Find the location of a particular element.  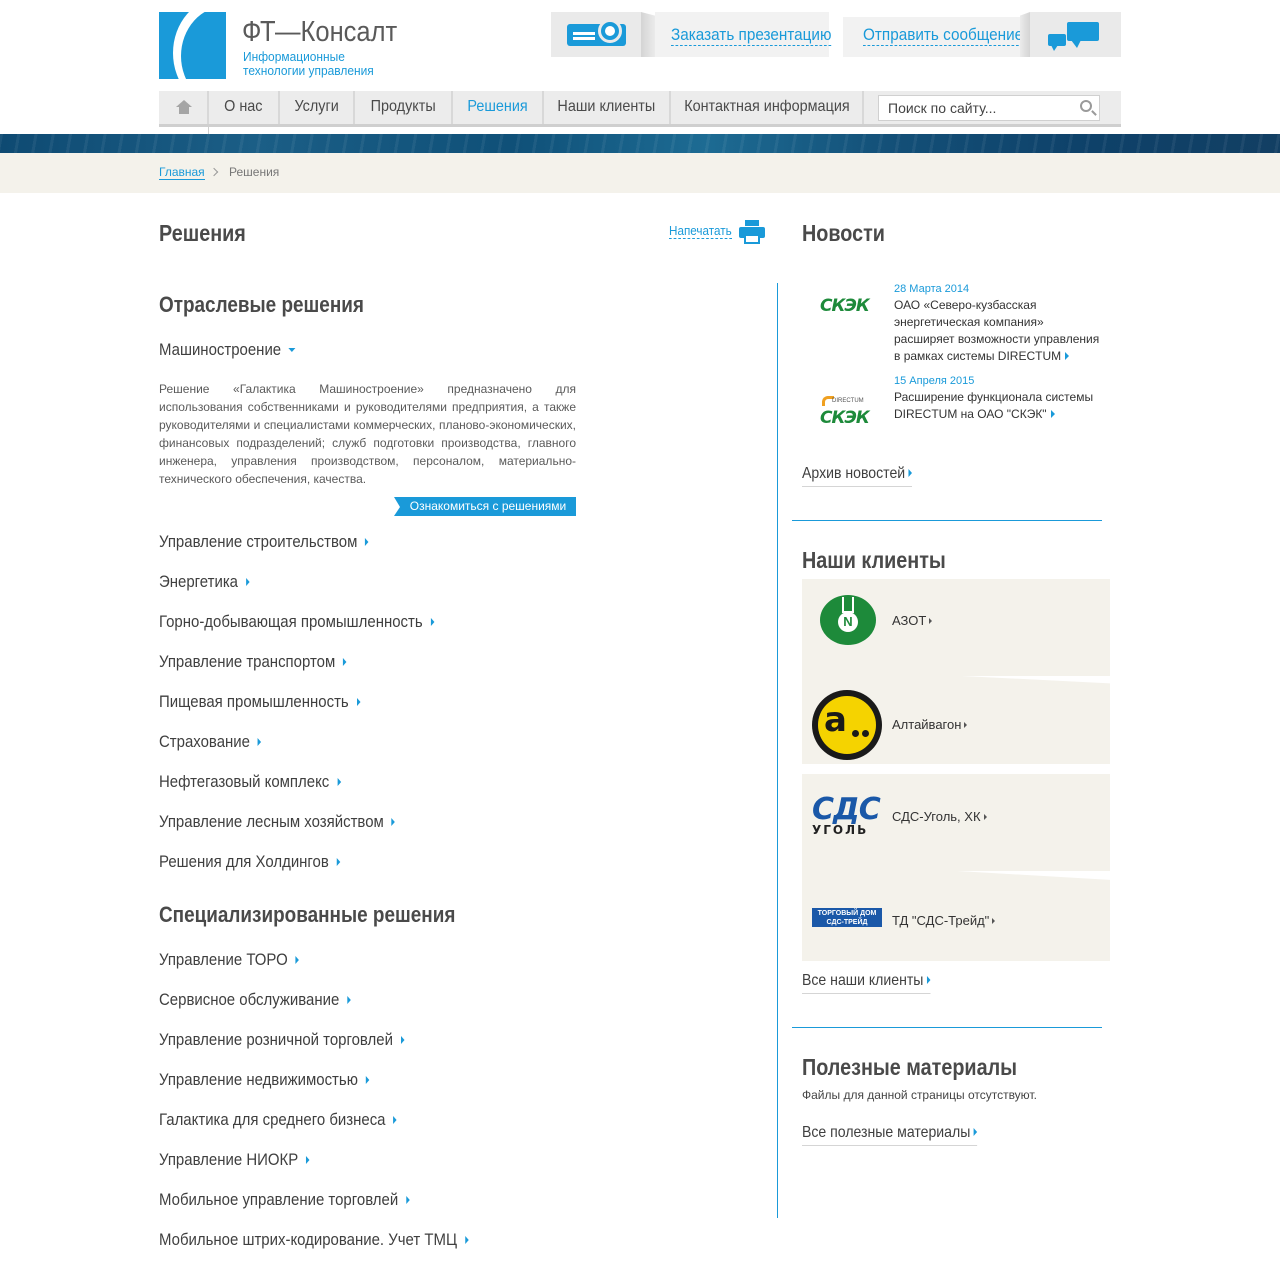

order-presentation-button: Заказать презентацию is located at coordinates (743, 34).